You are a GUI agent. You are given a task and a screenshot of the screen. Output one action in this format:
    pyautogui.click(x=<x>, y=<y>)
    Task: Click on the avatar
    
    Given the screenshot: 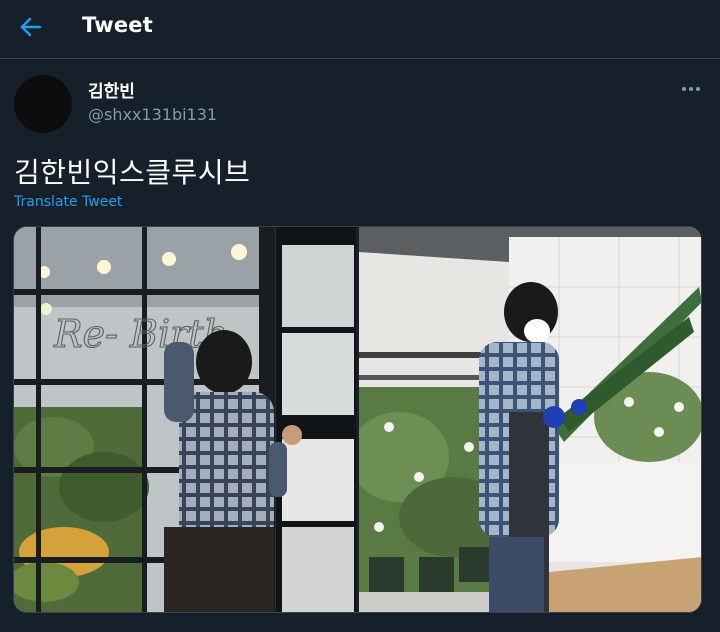 What is the action you would take?
    pyautogui.click(x=43, y=104)
    